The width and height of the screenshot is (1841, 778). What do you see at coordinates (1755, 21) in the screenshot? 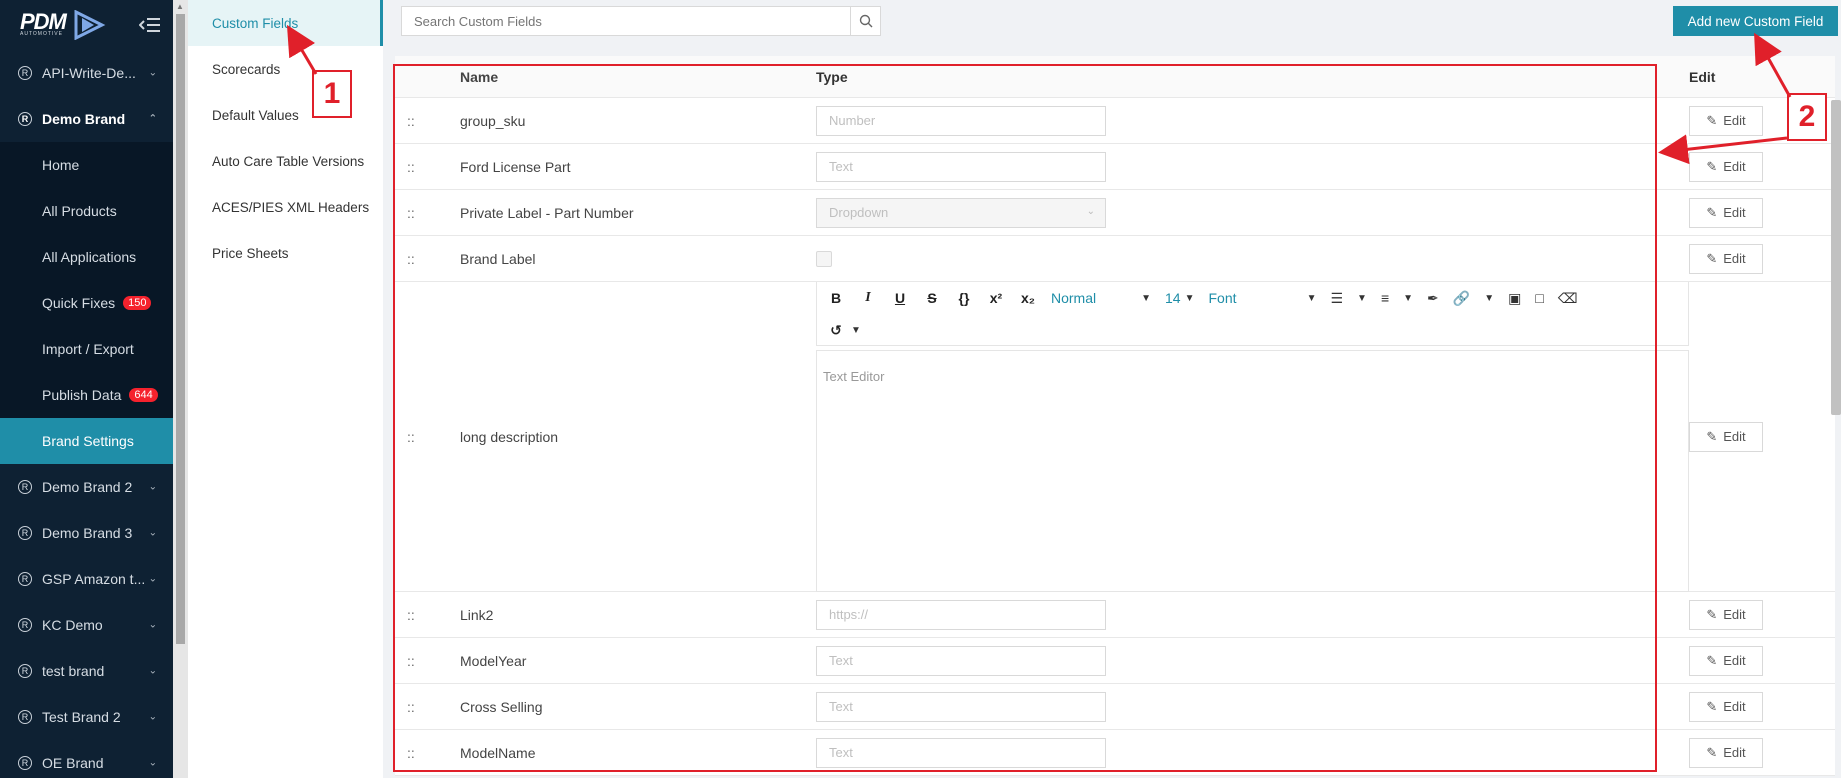
I see `add-custom-field-button: Add new Custom Field` at bounding box center [1755, 21].